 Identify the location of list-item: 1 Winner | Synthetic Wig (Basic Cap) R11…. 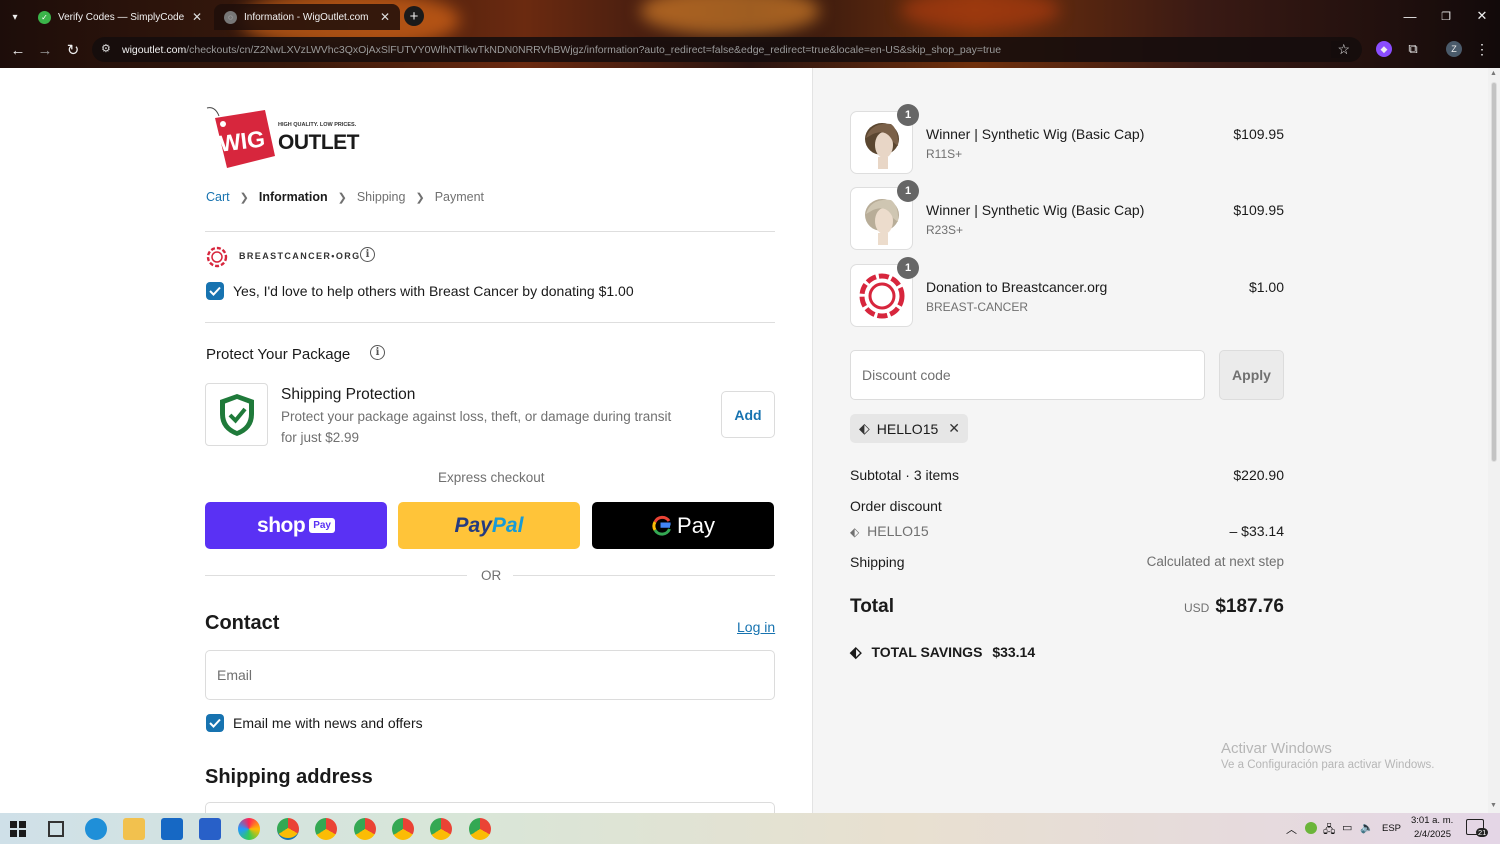
(1067, 139).